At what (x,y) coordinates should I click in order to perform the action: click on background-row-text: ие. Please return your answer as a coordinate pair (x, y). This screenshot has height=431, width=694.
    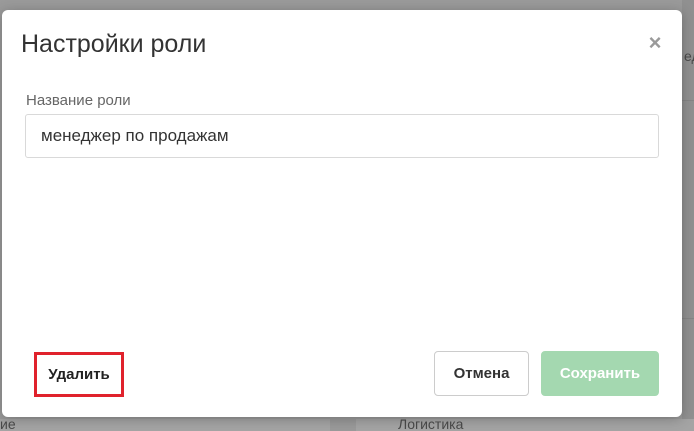
    Looking at the image, I should click on (8, 423).